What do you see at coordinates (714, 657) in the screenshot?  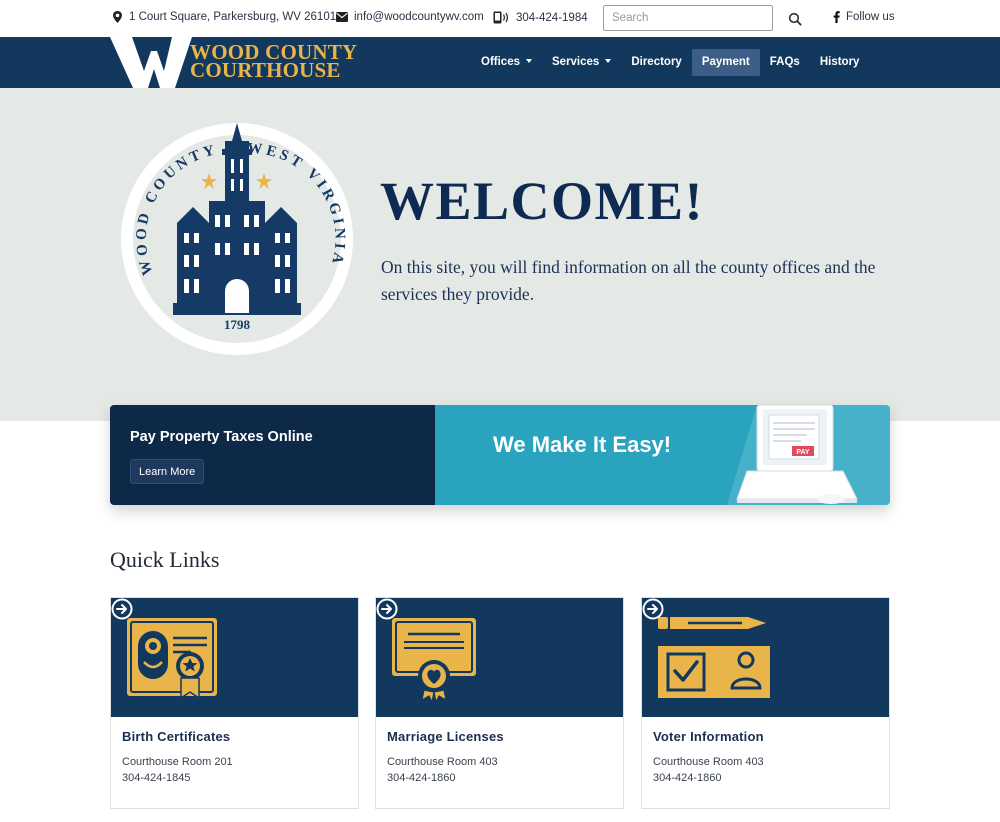 I see `voter-information-icon` at bounding box center [714, 657].